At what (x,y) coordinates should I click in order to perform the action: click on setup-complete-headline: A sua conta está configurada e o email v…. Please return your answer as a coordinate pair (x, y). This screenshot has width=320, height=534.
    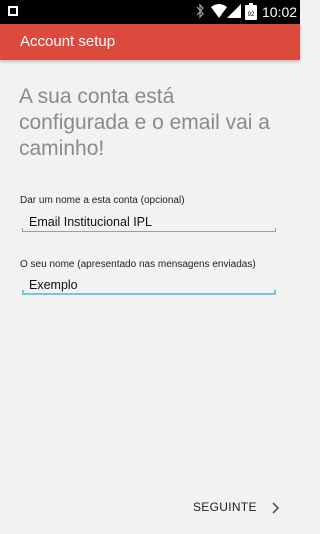
    Looking at the image, I should click on (144, 122).